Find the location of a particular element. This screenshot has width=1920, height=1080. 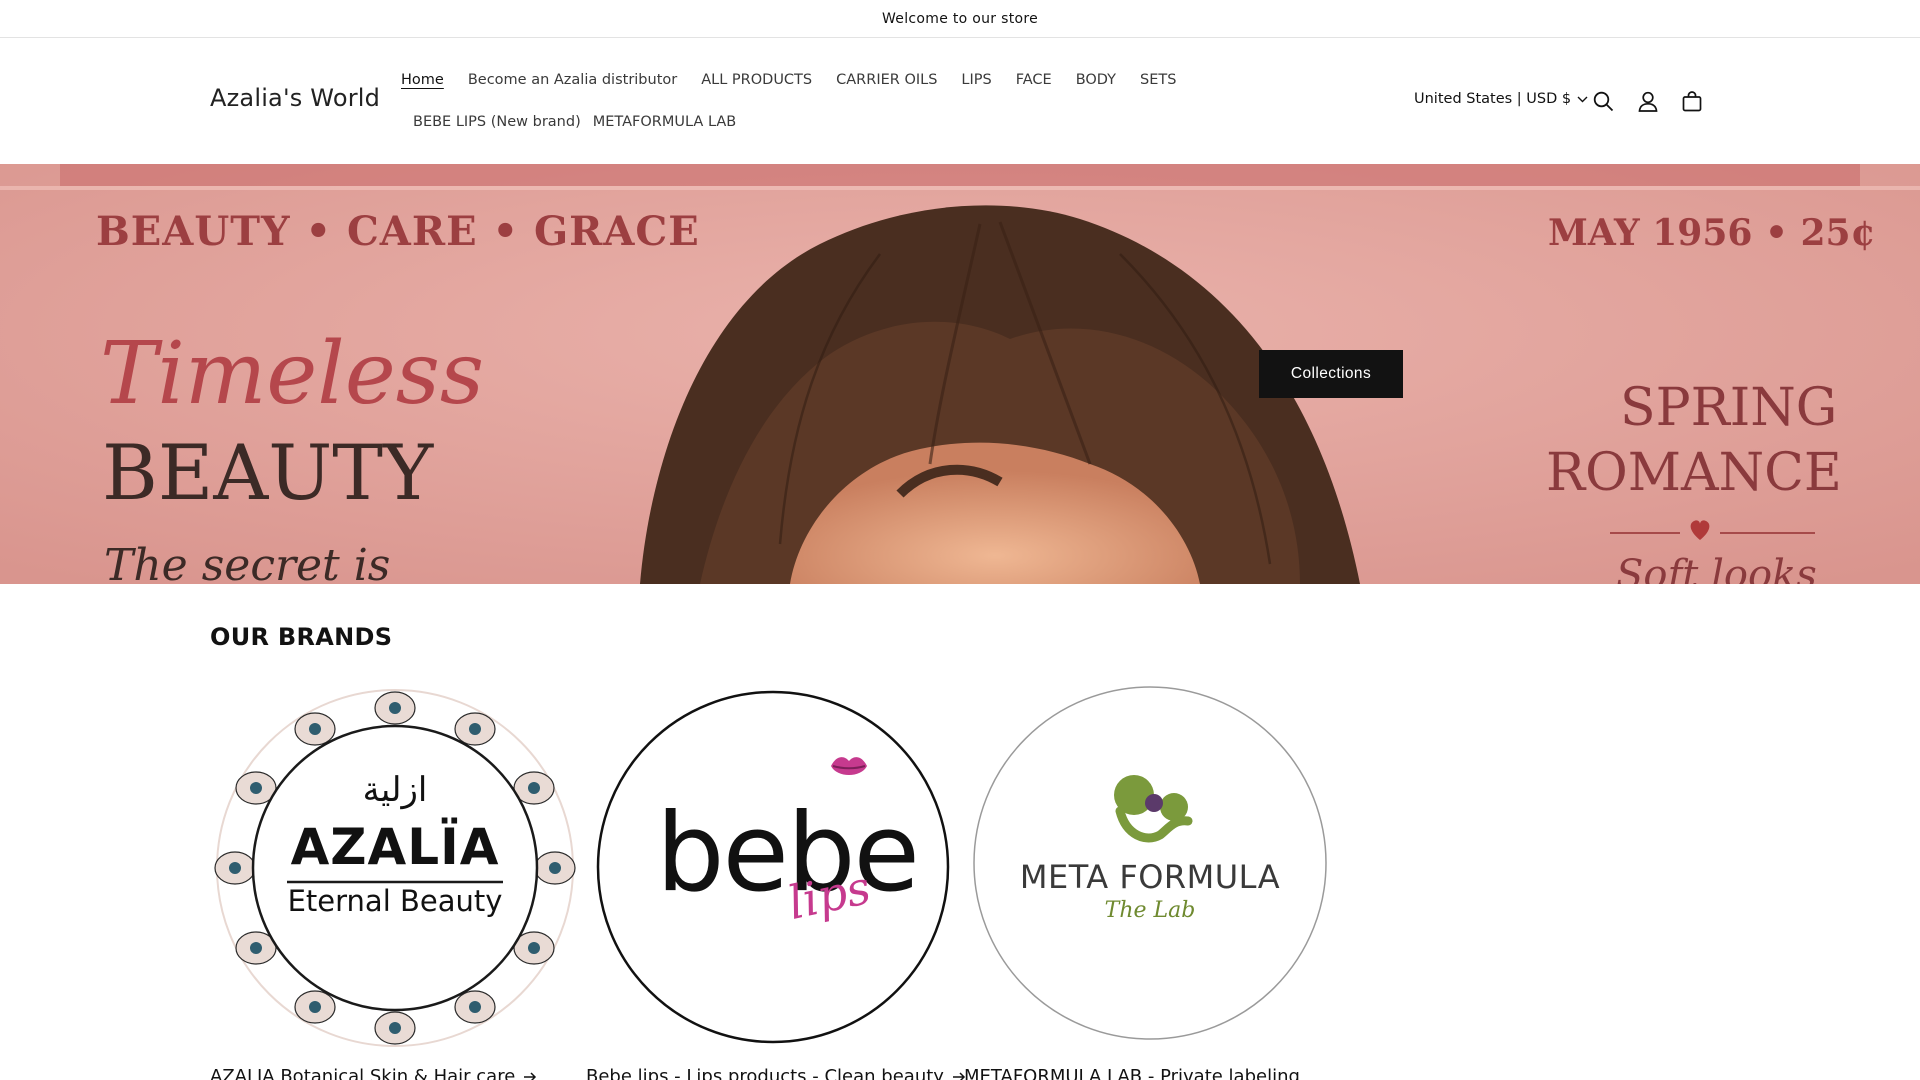

announcement-text: Welcome to our store is located at coordinates (960, 18).